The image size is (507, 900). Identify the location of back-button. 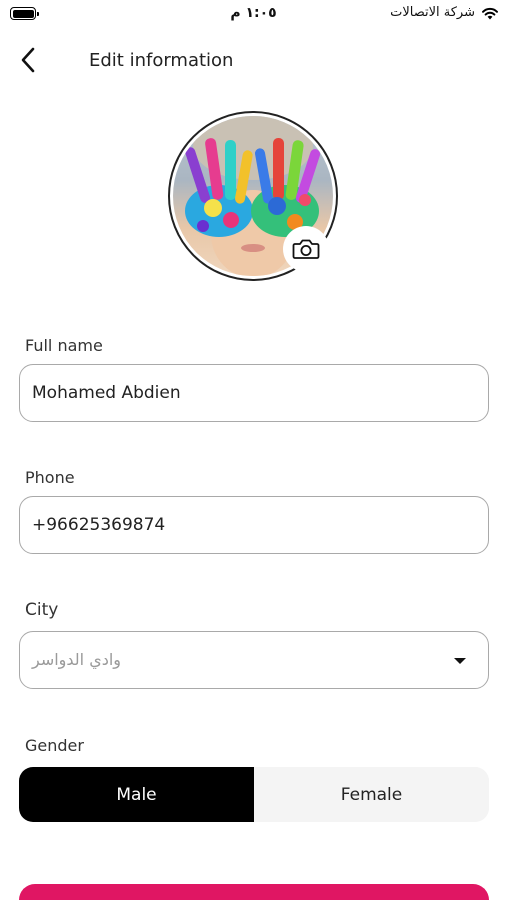
(28, 60).